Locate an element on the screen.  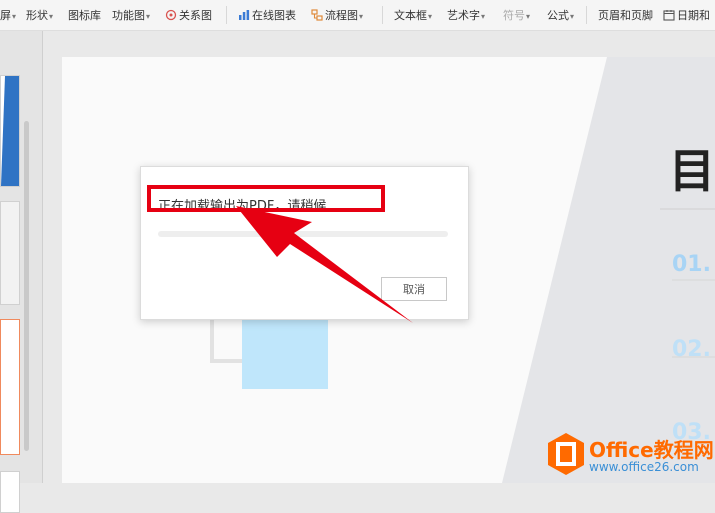
toolbar-label: 日期和 is located at coordinates (693, 15).